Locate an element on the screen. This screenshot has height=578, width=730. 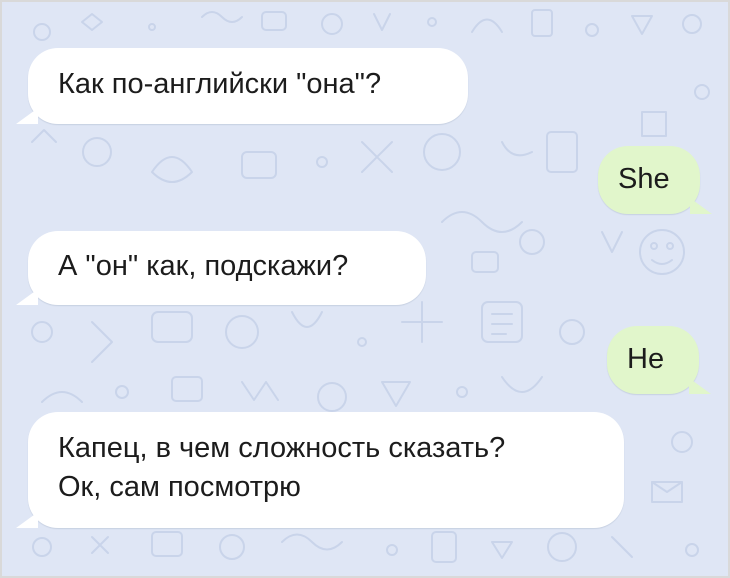
message-bubble-incoming: Как по-английски "она"? is located at coordinates (242, 86).